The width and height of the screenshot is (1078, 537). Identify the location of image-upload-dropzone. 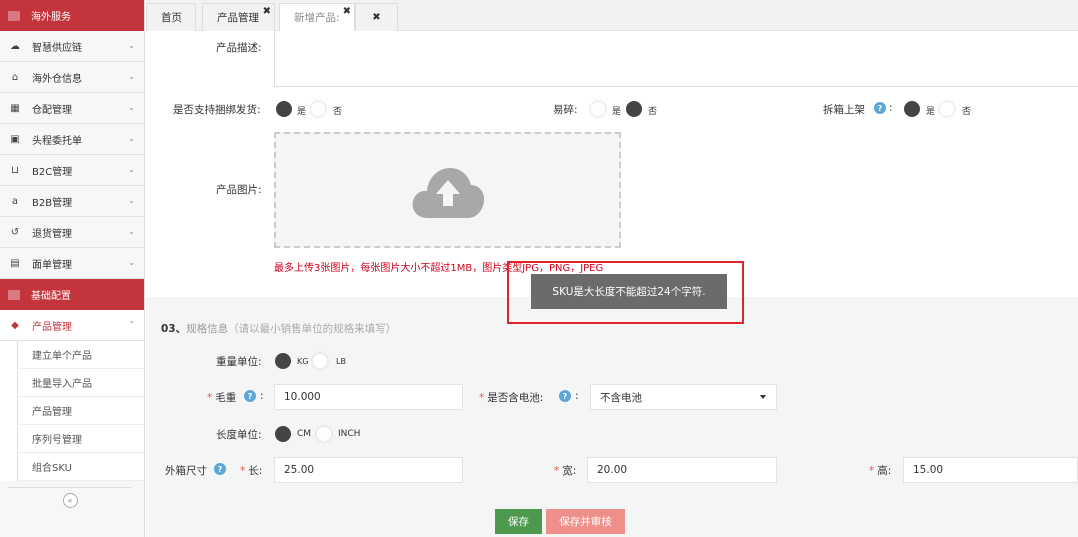
(447, 190).